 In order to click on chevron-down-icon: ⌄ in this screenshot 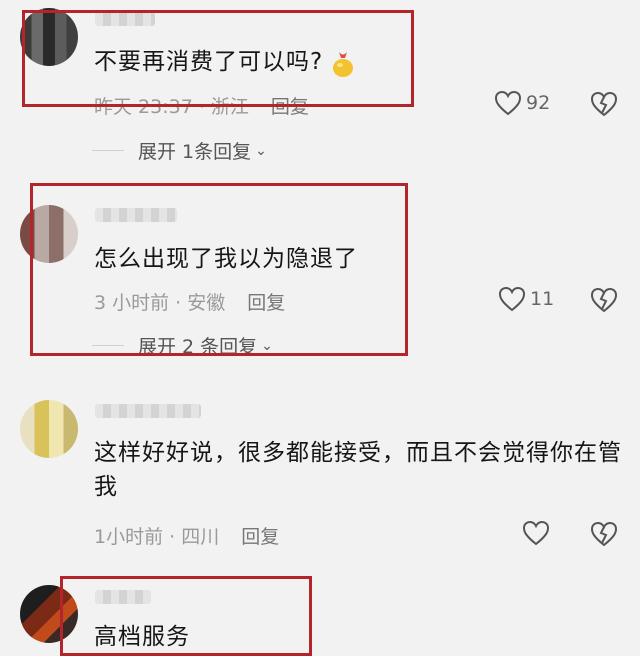, I will do `click(261, 150)`.